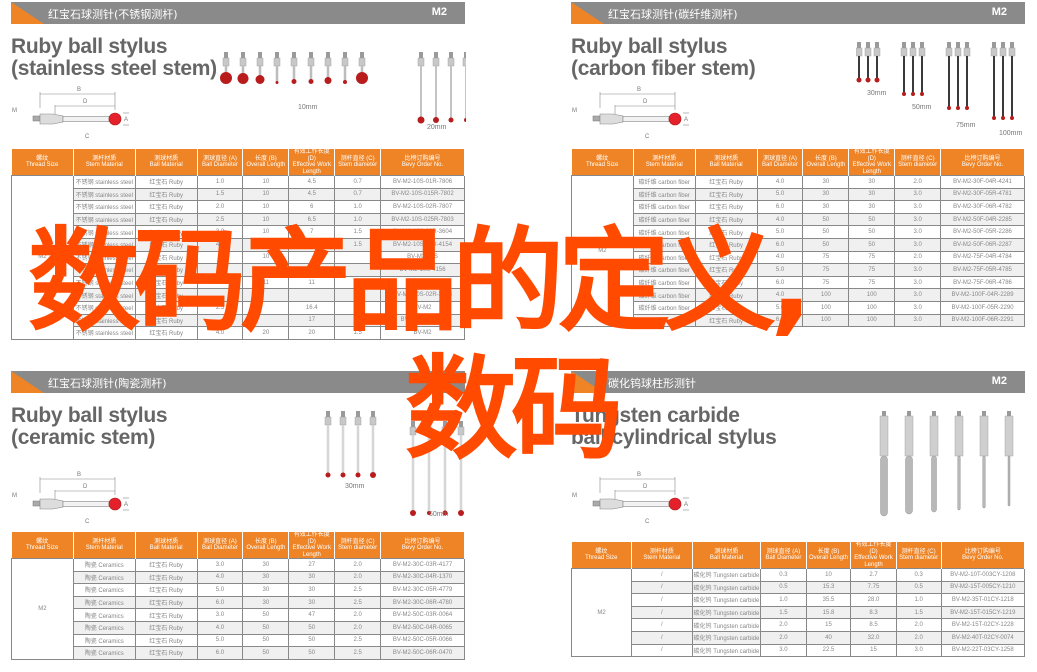 The image size is (1037, 672). Describe the element at coordinates (662, 637) in the screenshot. I see `table-cell: /` at that location.